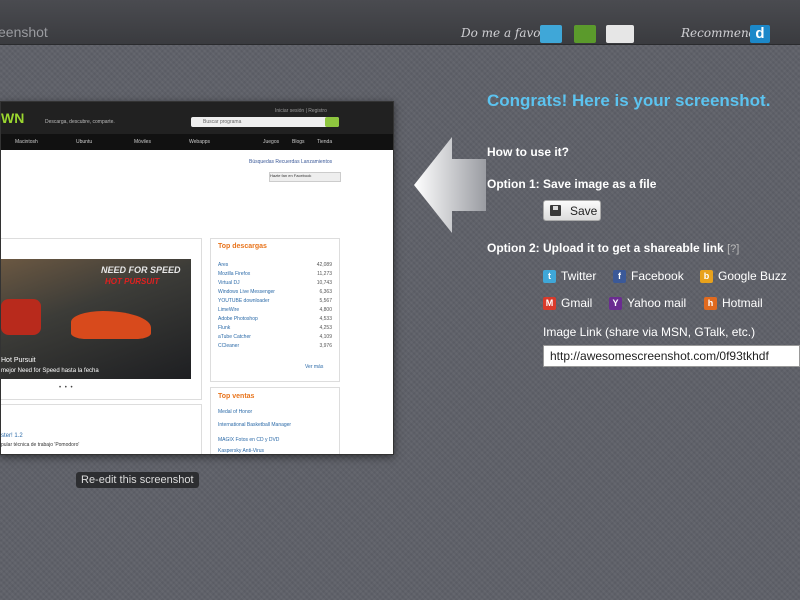 This screenshot has height=600, width=800. I want to click on favor-text: Do me a favor, so click(504, 33).